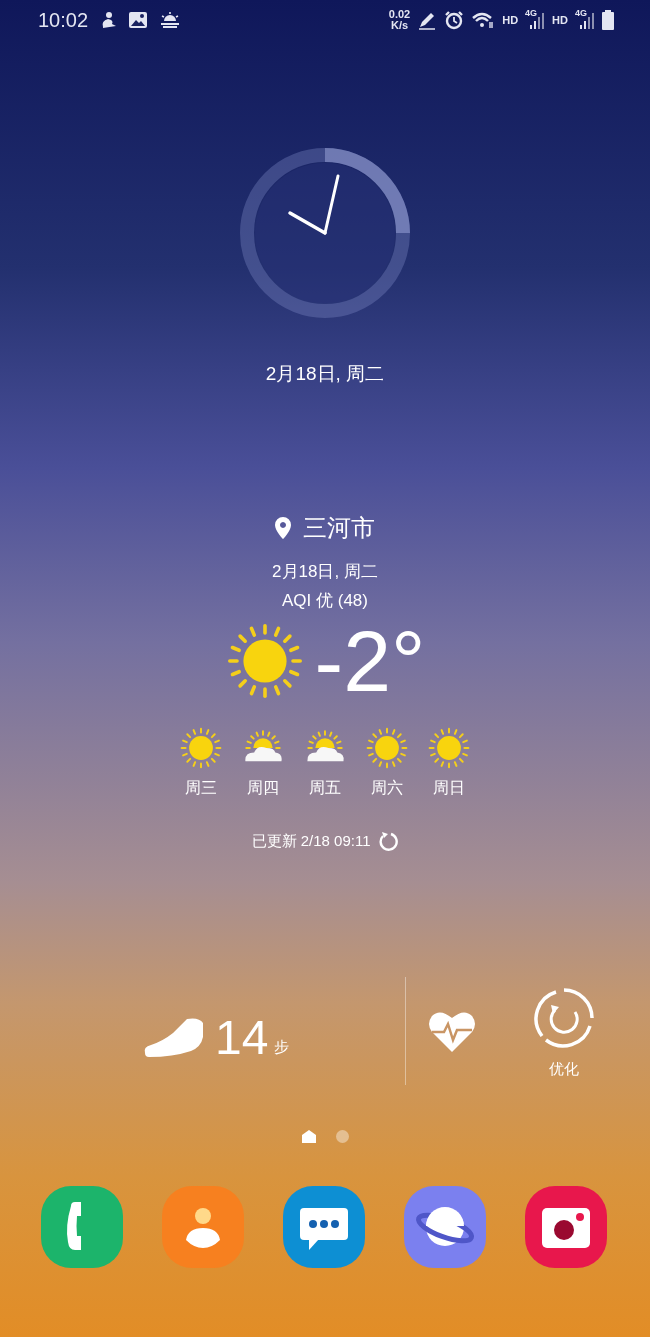  What do you see at coordinates (311, 841) in the screenshot?
I see `updated-time: 已更新 2/18 09:11` at bounding box center [311, 841].